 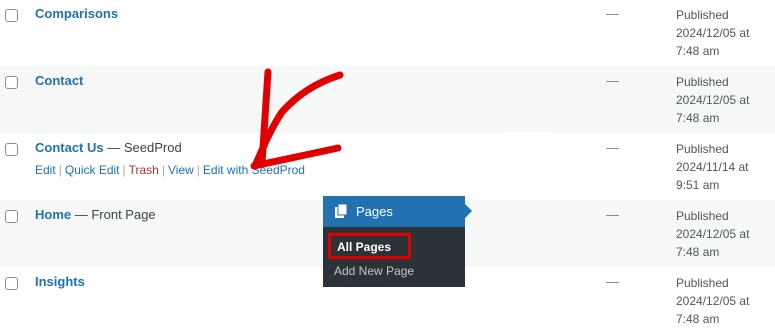 I want to click on page-title-link: Insights, so click(x=60, y=281).